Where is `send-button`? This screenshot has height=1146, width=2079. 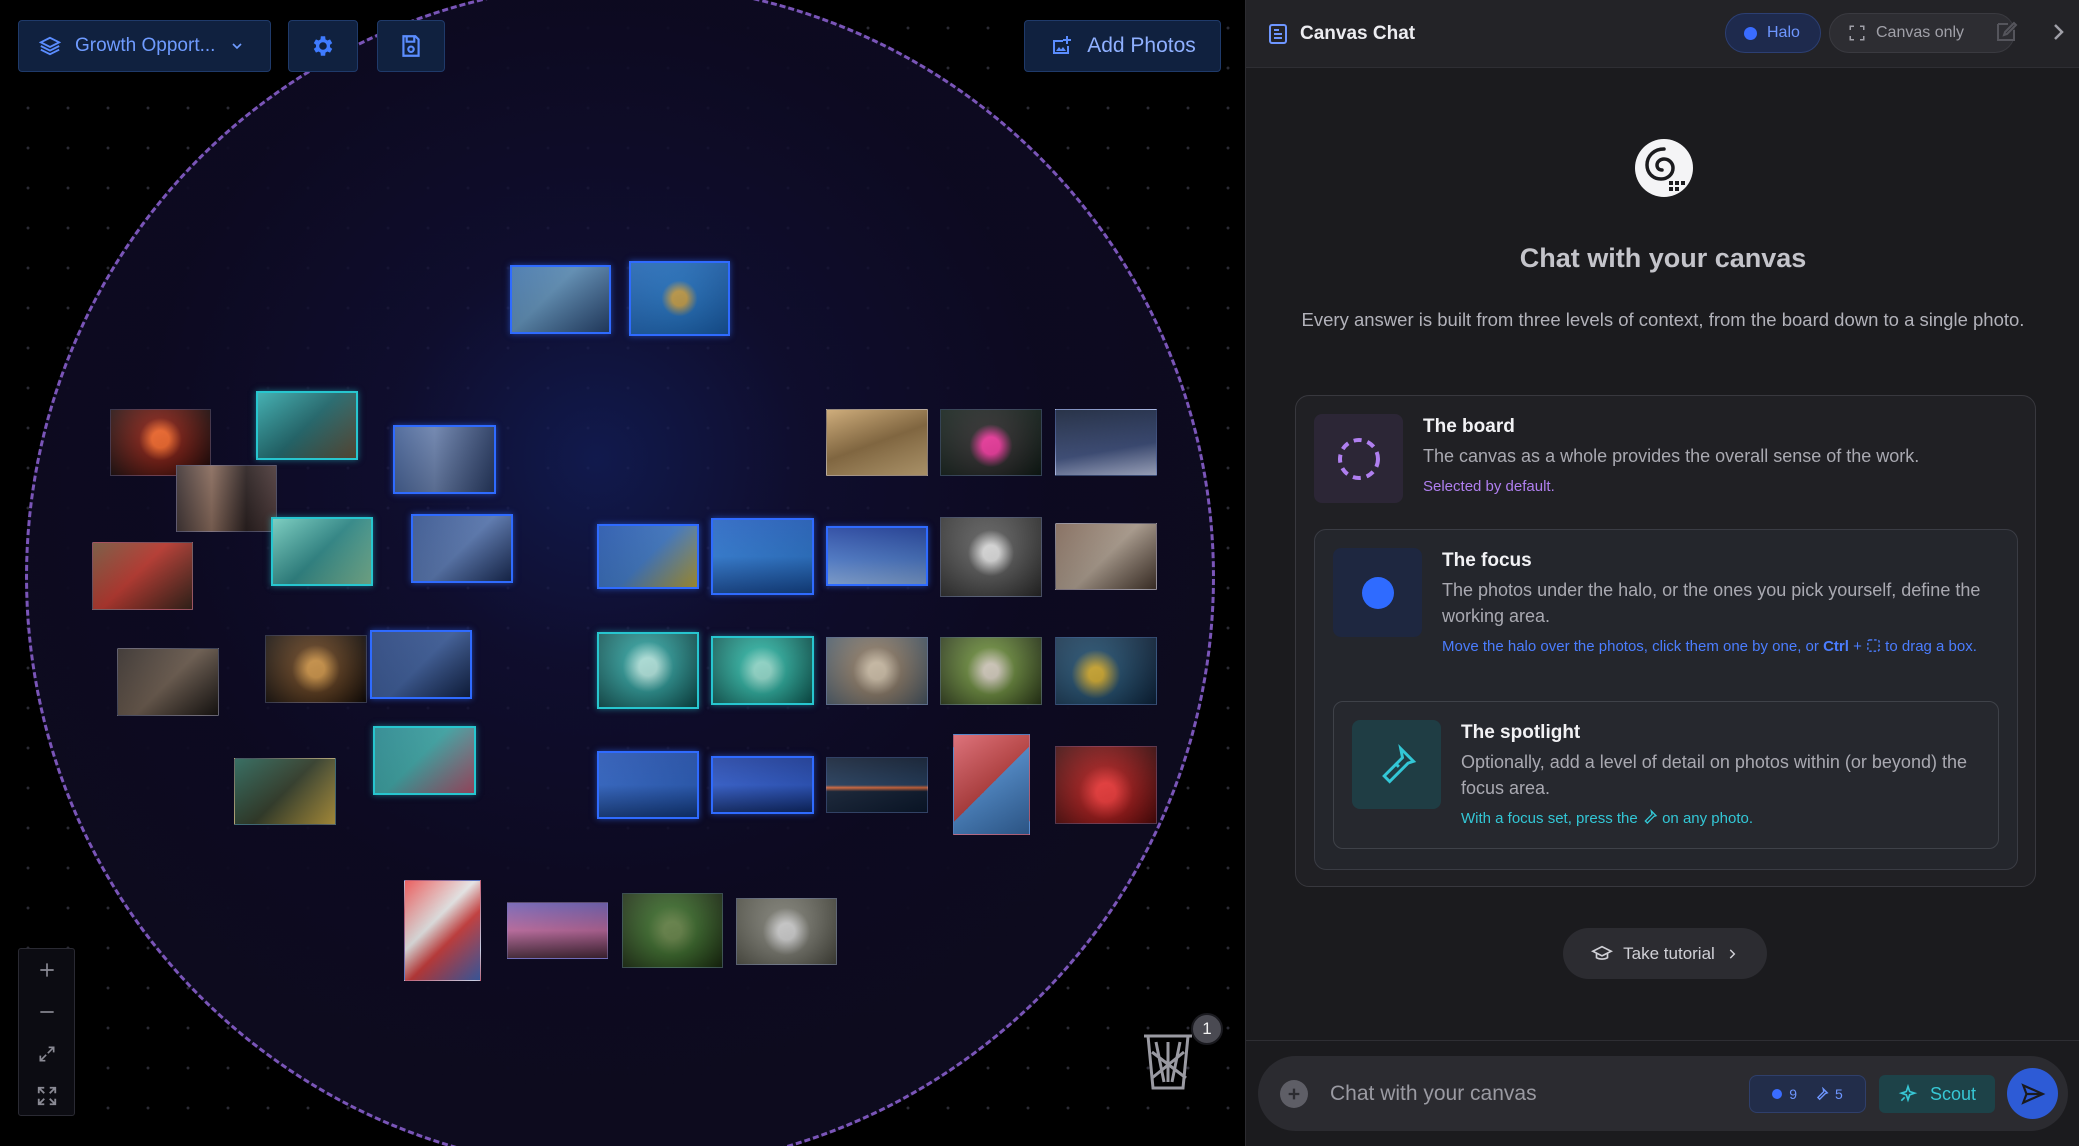 send-button is located at coordinates (2032, 1093).